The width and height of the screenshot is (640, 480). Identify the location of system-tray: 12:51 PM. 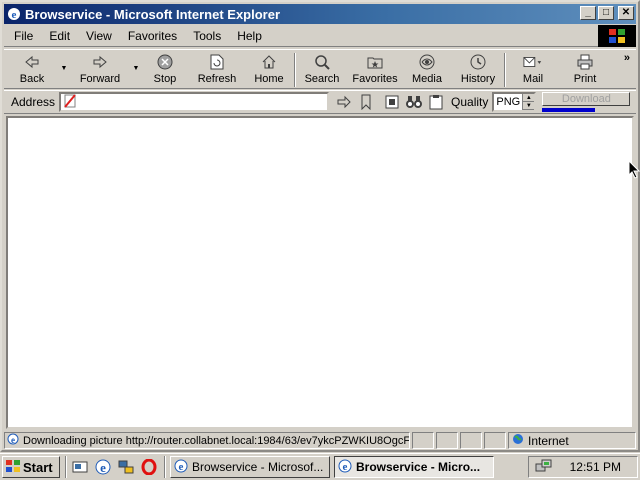
(583, 467).